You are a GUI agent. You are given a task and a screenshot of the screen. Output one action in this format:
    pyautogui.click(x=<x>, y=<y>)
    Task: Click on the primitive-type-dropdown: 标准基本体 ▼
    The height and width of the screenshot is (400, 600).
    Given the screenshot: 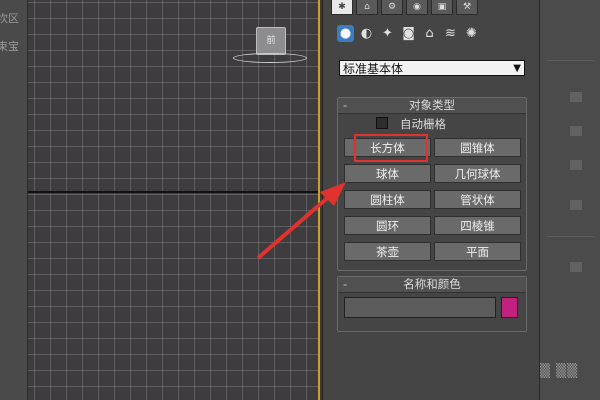 What is the action you would take?
    pyautogui.click(x=432, y=68)
    